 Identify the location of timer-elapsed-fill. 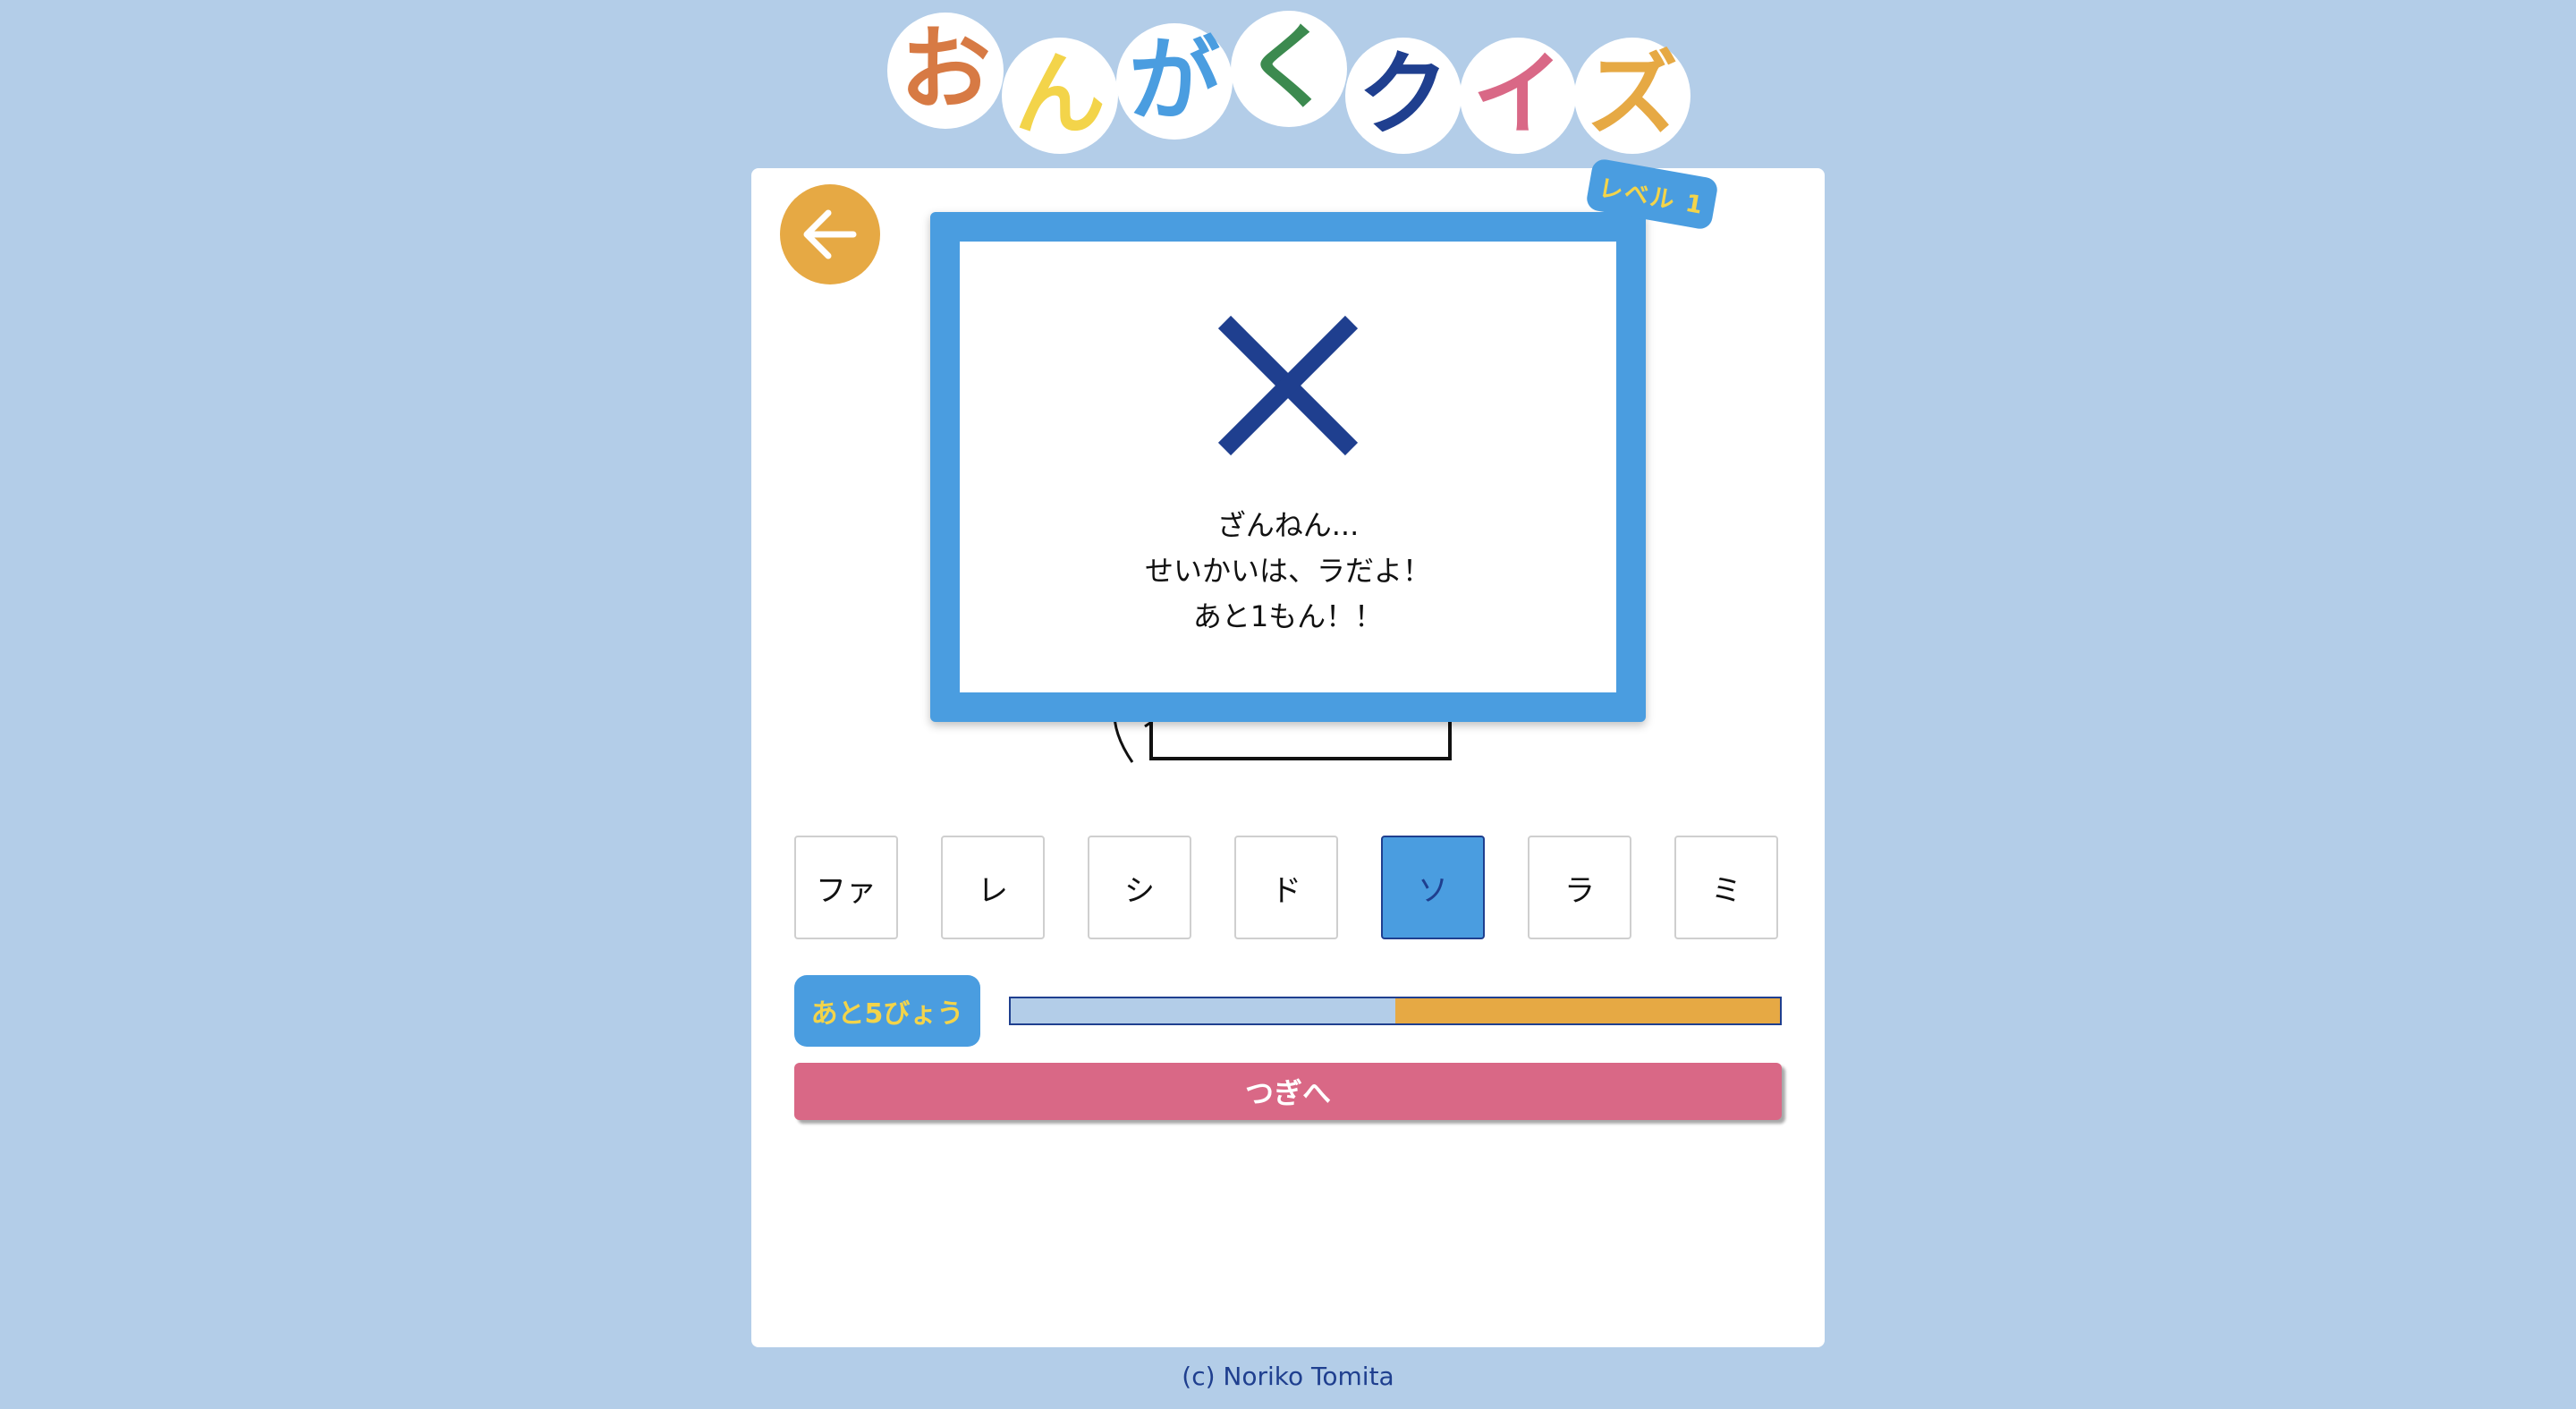
(1203, 1010).